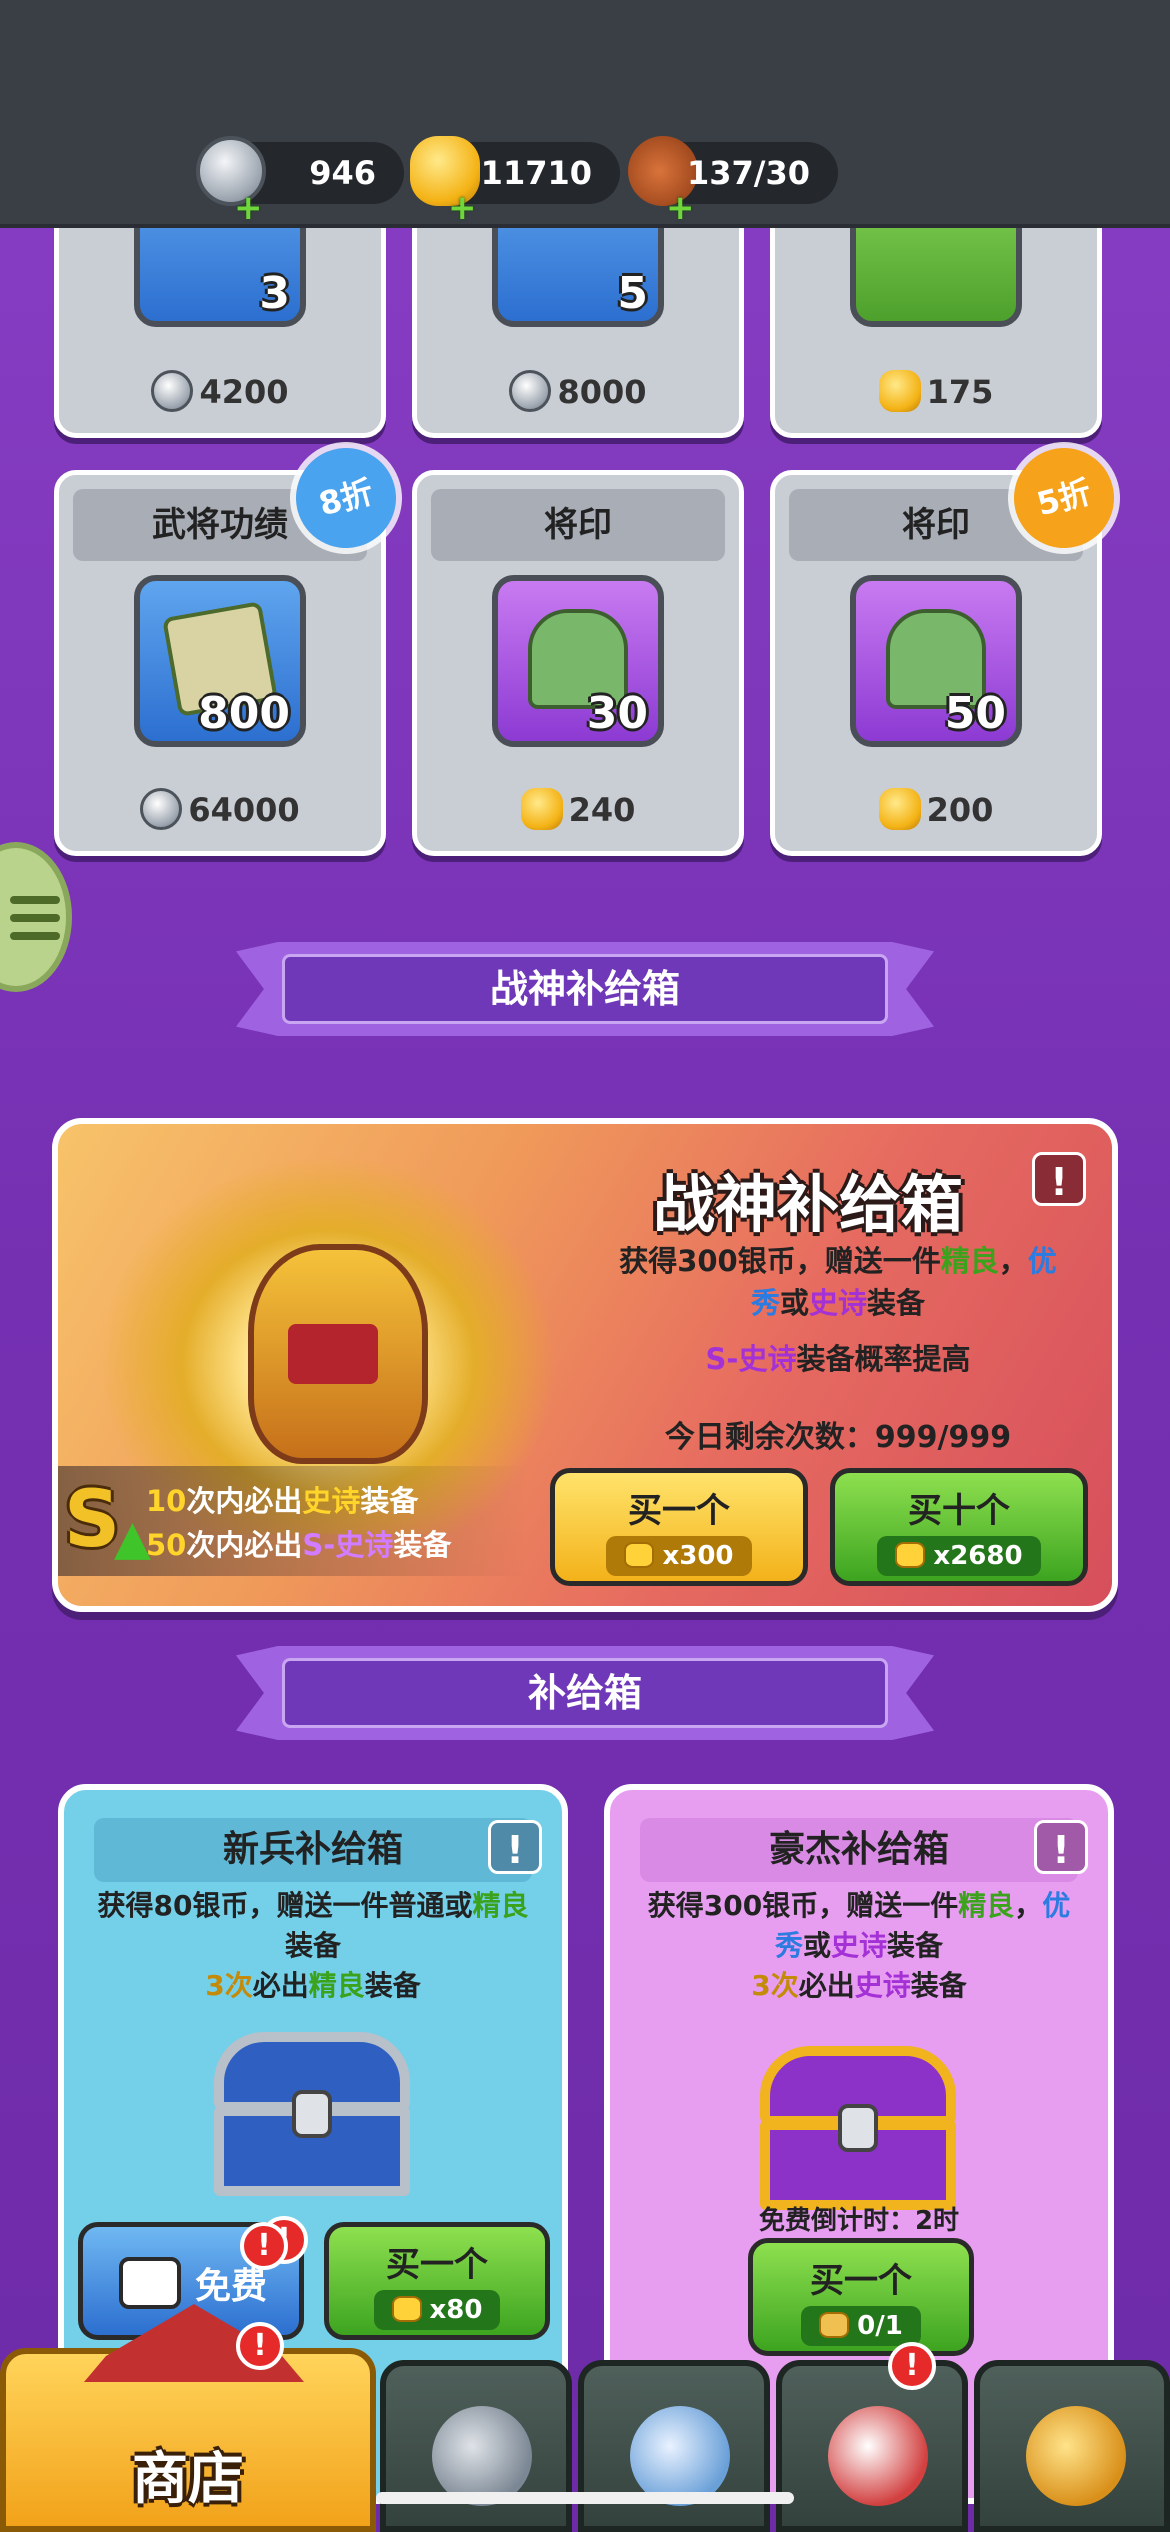 This screenshot has height=2532, width=1170. What do you see at coordinates (602, 810) in the screenshot?
I see `price-value: 240` at bounding box center [602, 810].